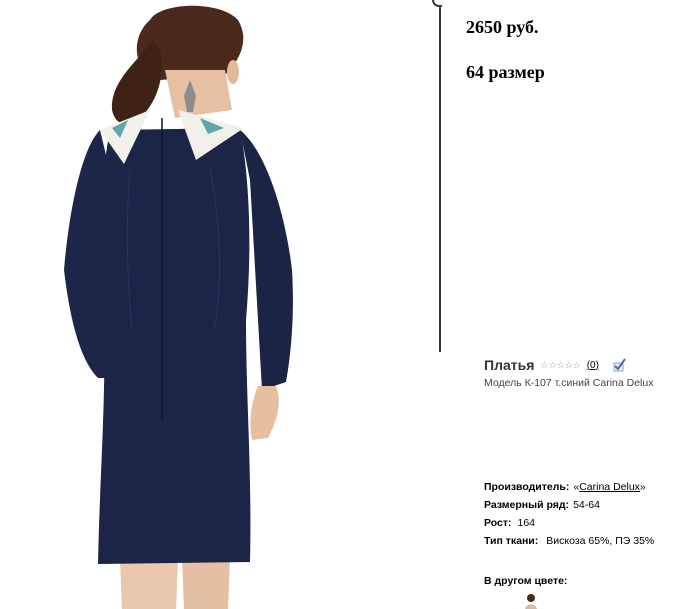 The height and width of the screenshot is (609, 682). Describe the element at coordinates (642, 487) in the screenshot. I see `spec-manufacturer-close: »` at that location.